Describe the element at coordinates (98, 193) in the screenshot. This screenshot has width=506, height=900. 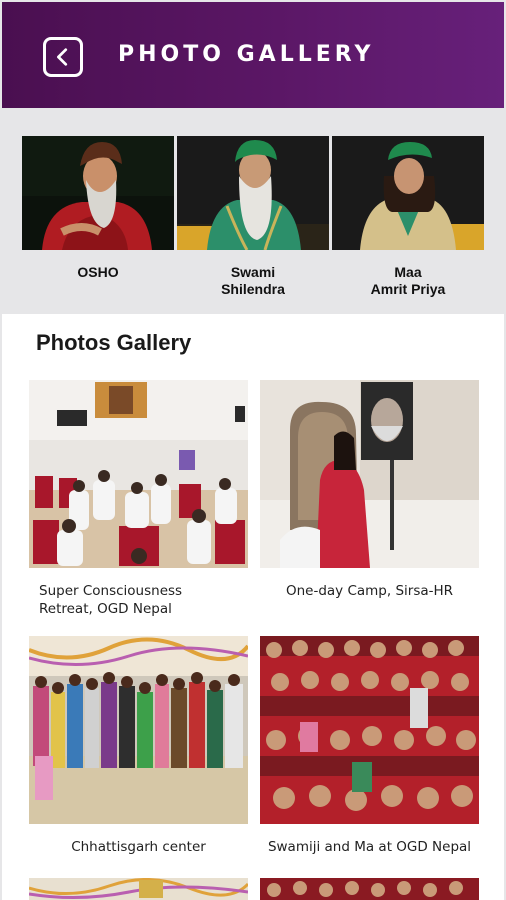
I see `osho-photo` at that location.